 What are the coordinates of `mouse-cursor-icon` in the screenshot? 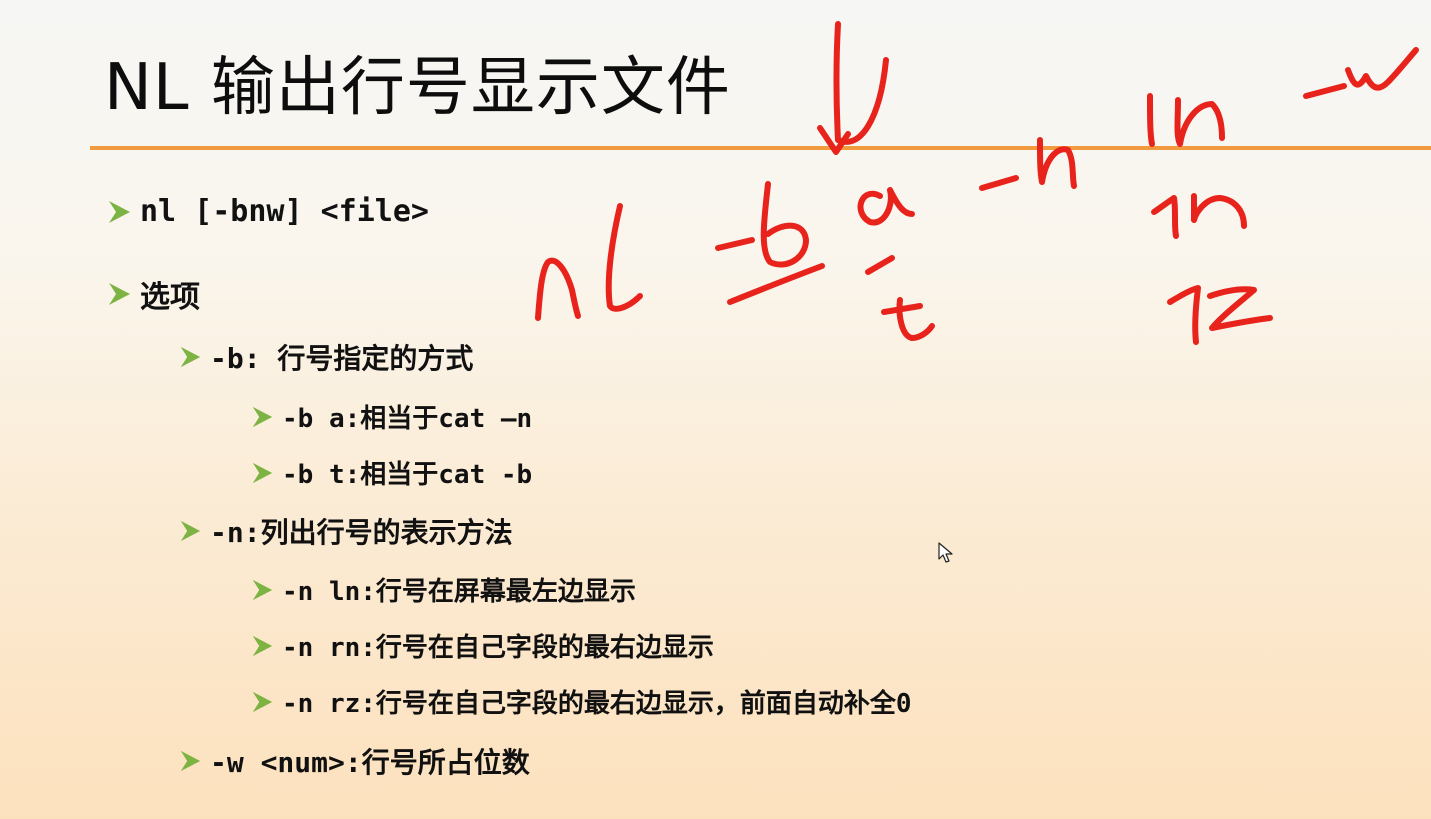 It's located at (945, 552).